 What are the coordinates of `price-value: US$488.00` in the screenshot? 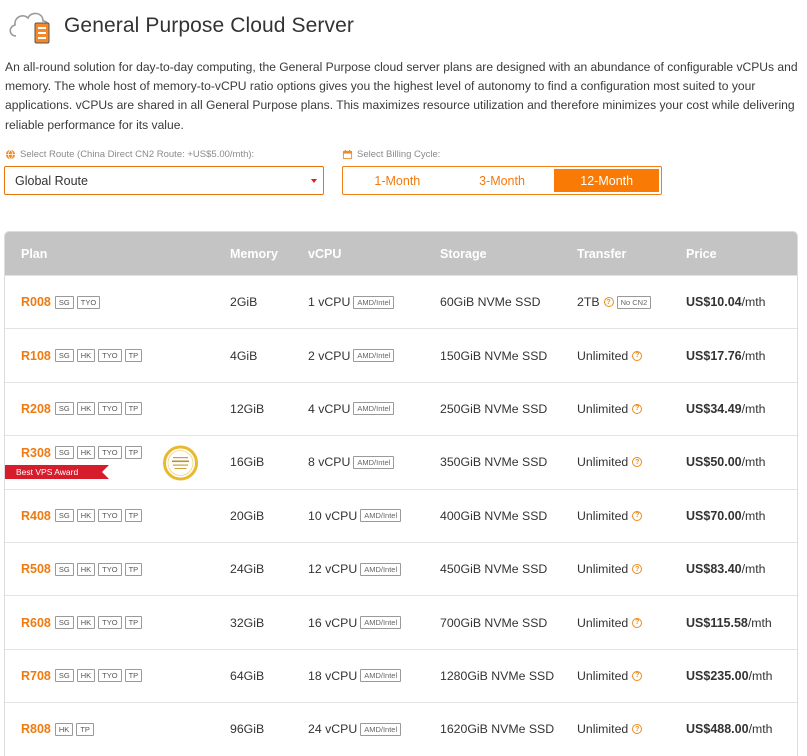 It's located at (717, 729).